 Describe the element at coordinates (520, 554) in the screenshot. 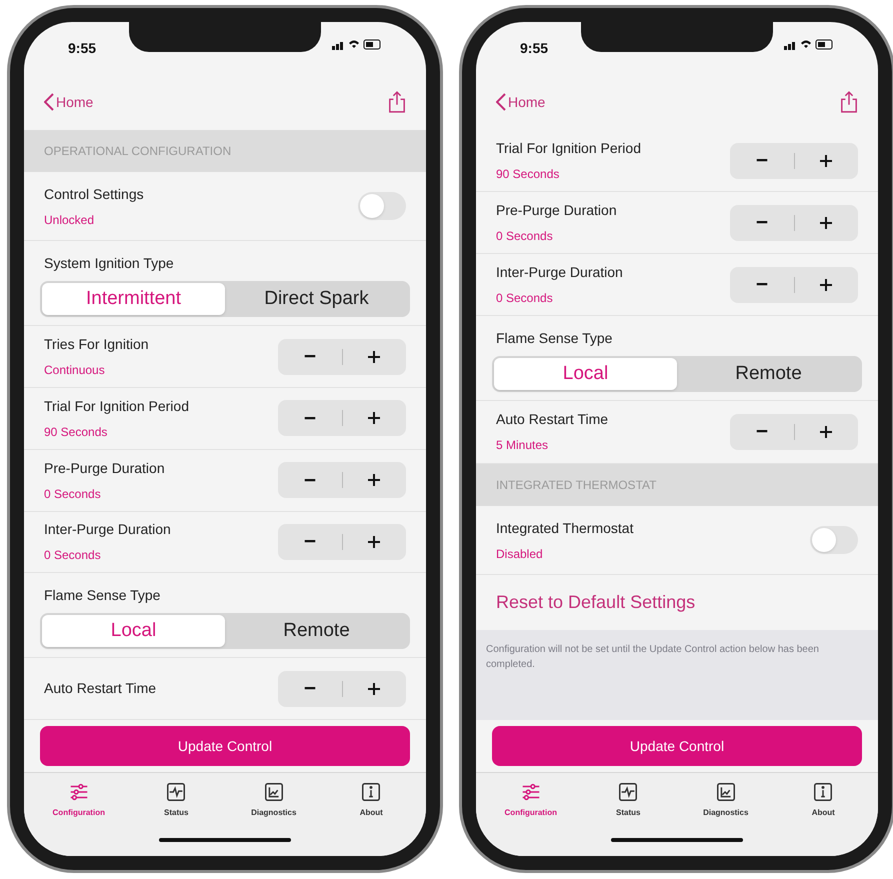

I see `setting-value: Disabled` at that location.